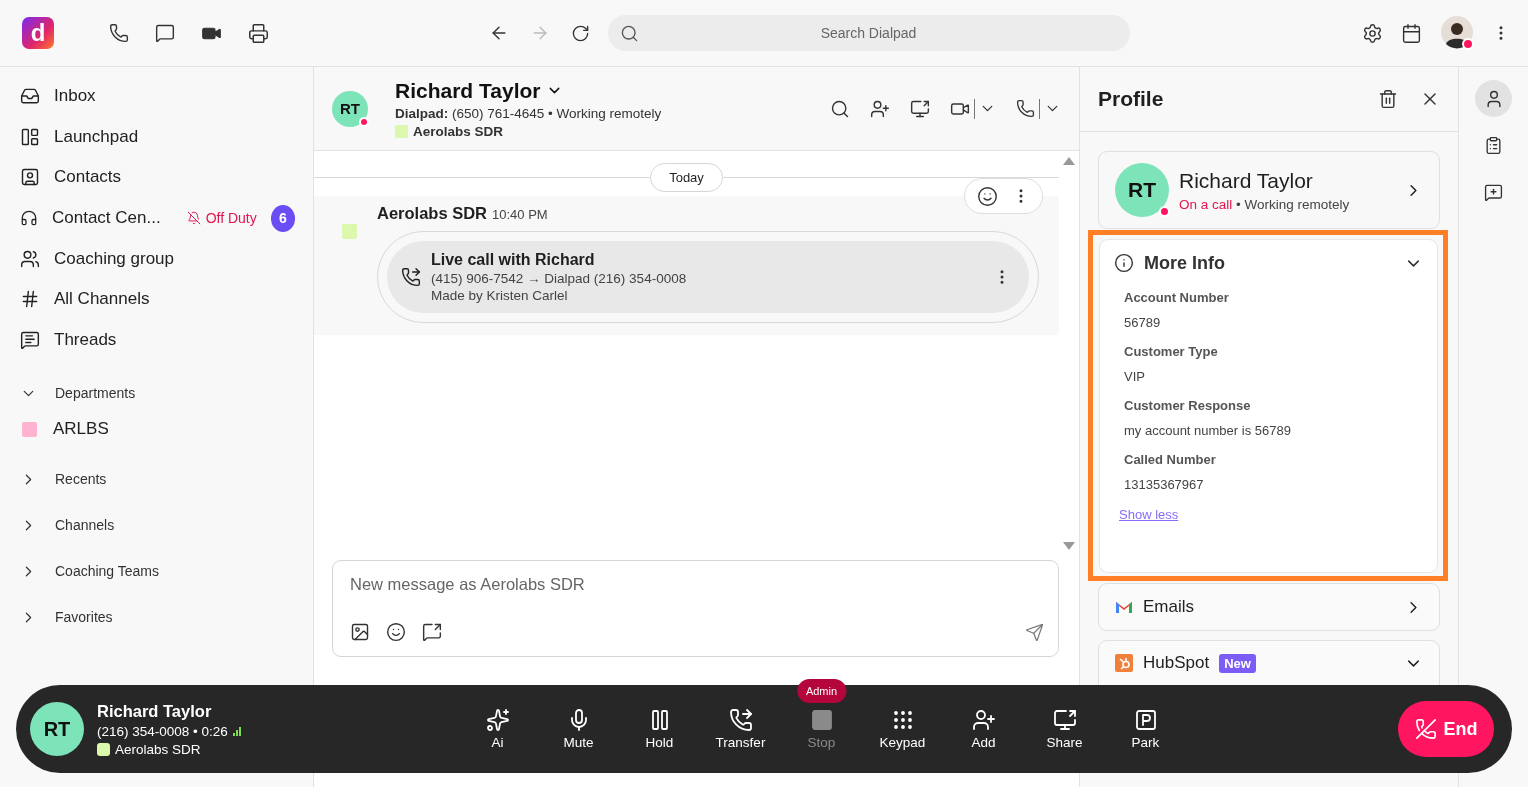 This screenshot has width=1528, height=787. Describe the element at coordinates (157, 393) in the screenshot. I see `section-header: Departments` at that location.